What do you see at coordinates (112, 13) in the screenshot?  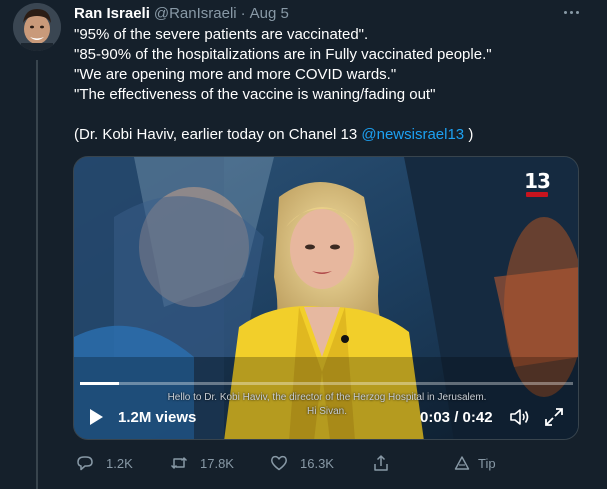 I see `author-name: Ran Israeli` at bounding box center [112, 13].